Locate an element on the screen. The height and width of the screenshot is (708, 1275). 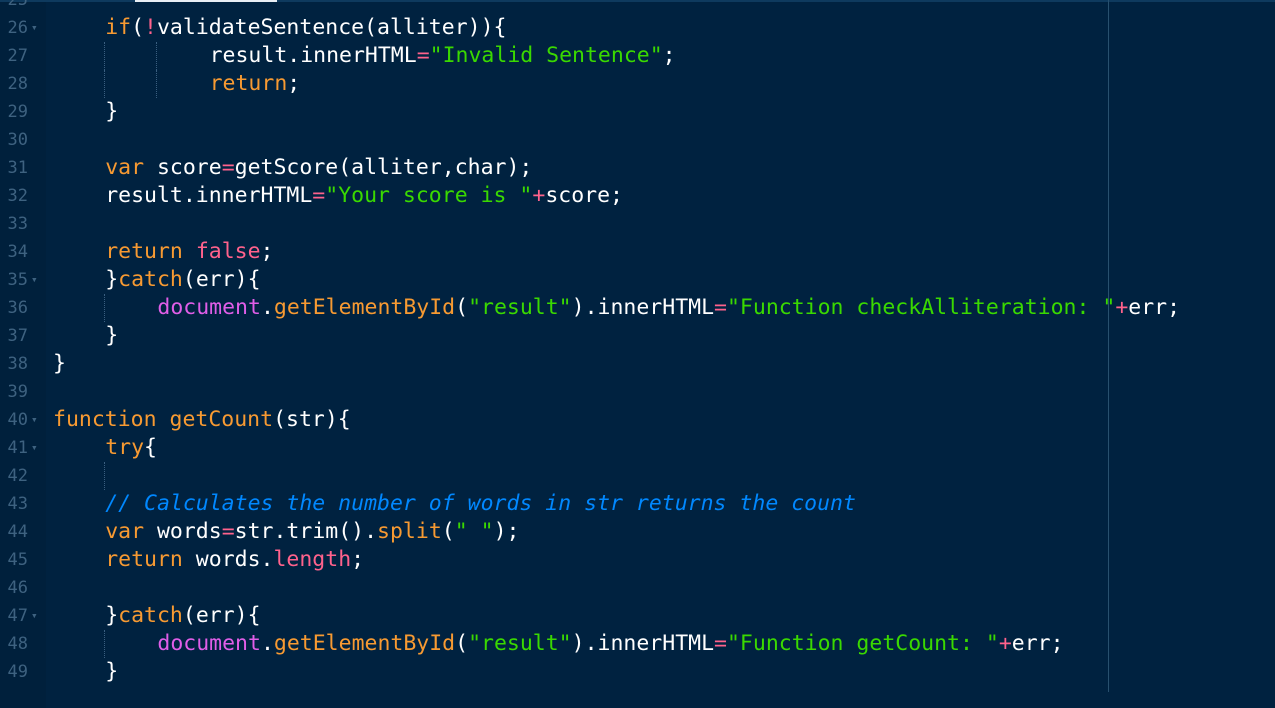
line-number: 25 is located at coordinates (17, 5).